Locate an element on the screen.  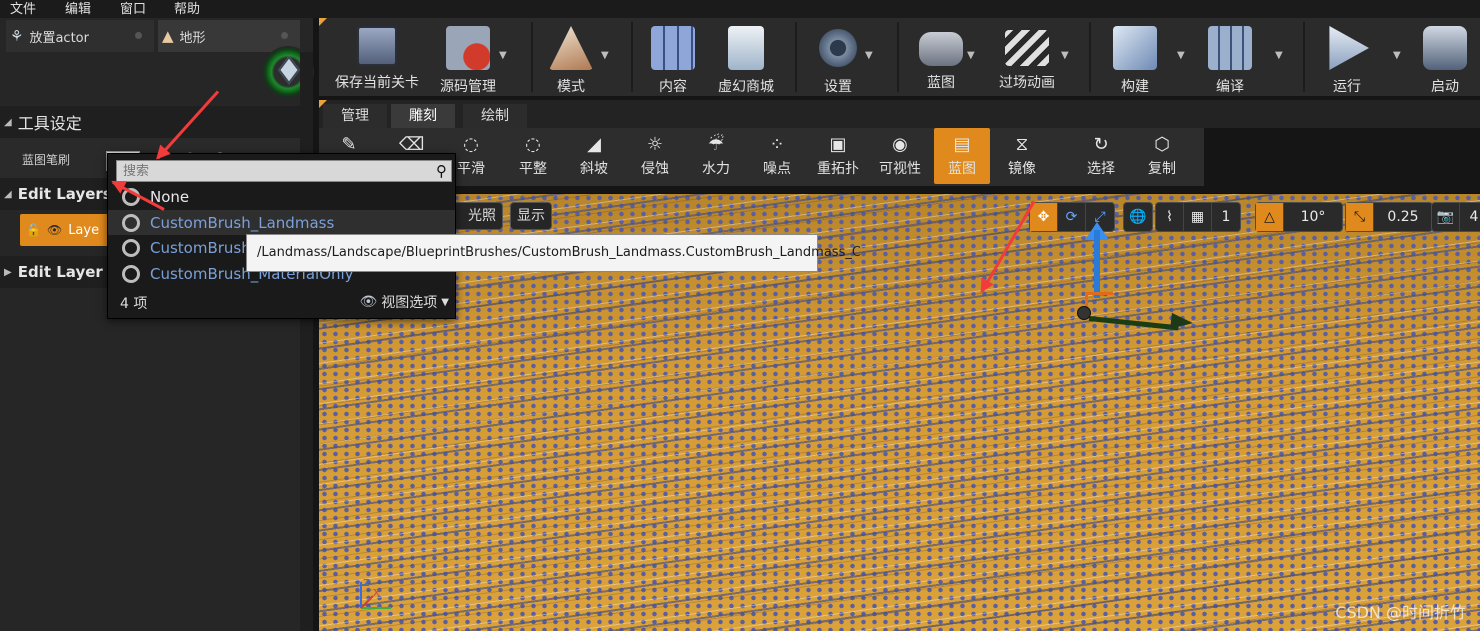
rotate-icon: ⟳ is located at coordinates (1072, 217).